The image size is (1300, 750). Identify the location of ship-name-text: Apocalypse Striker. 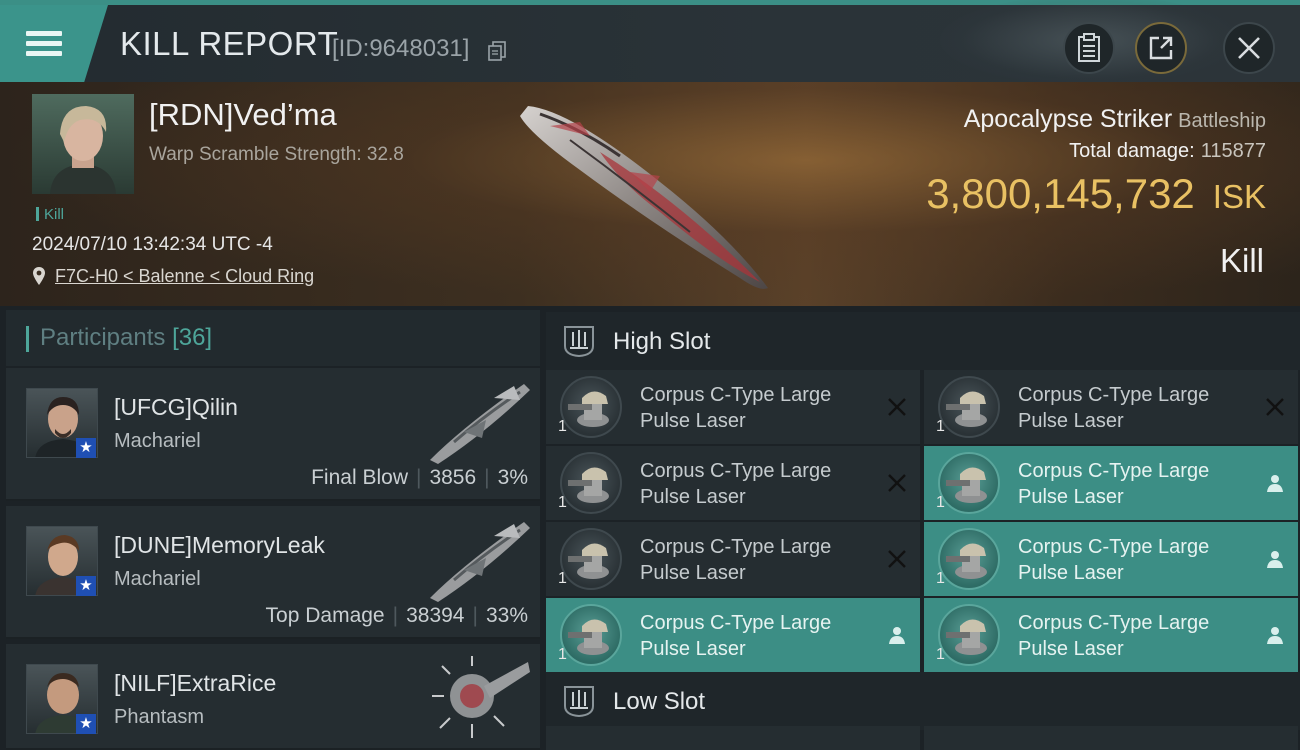
(1068, 119).